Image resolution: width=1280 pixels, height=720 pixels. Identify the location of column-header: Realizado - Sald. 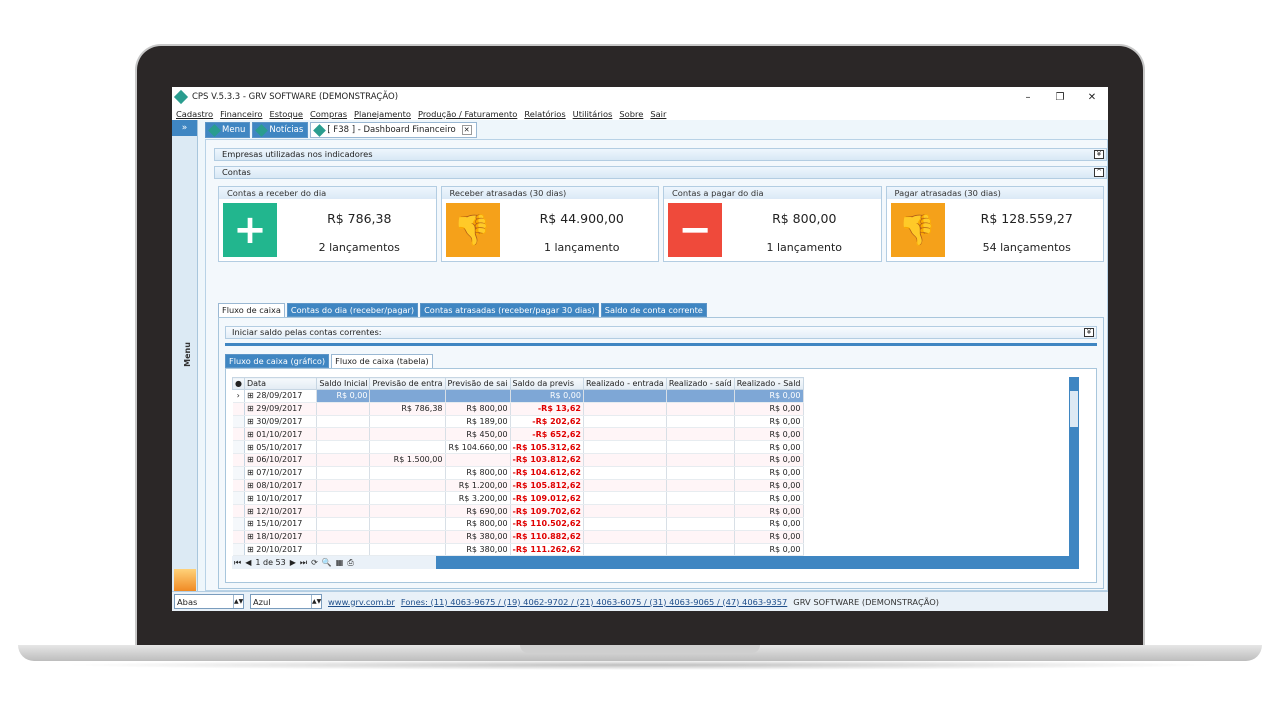
(768, 383).